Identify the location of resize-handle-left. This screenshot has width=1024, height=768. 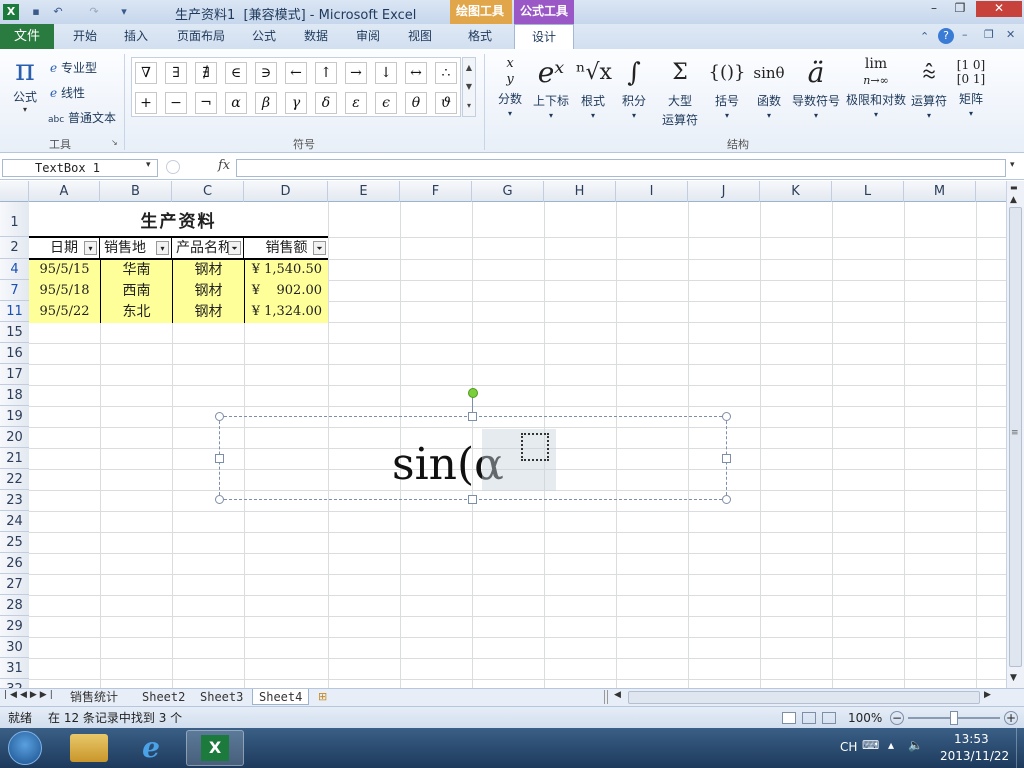
(219, 458).